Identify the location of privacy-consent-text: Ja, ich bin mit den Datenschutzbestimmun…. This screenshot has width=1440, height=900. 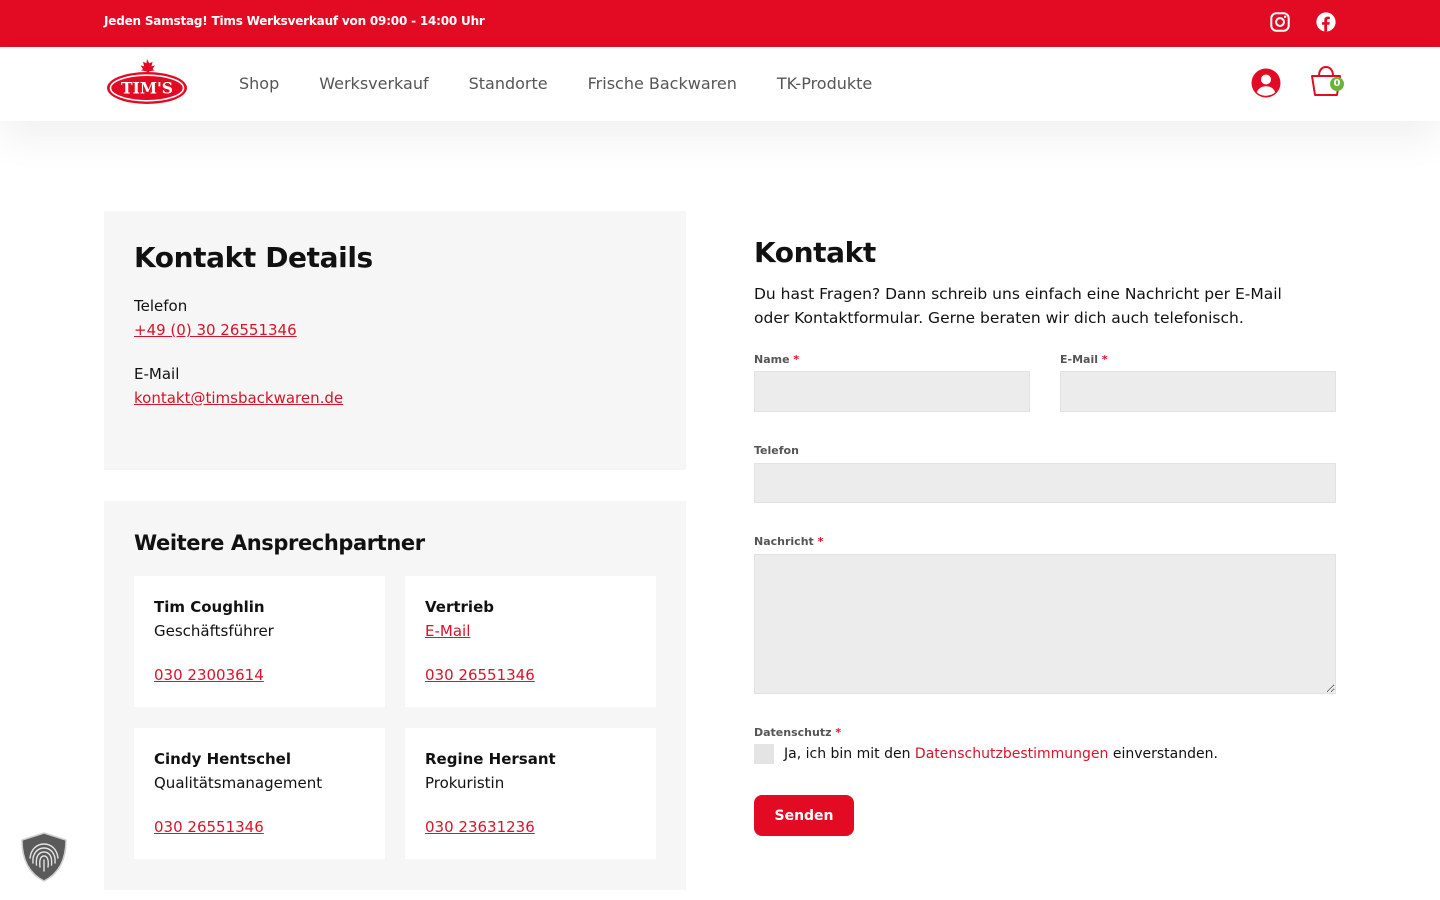
(1001, 754).